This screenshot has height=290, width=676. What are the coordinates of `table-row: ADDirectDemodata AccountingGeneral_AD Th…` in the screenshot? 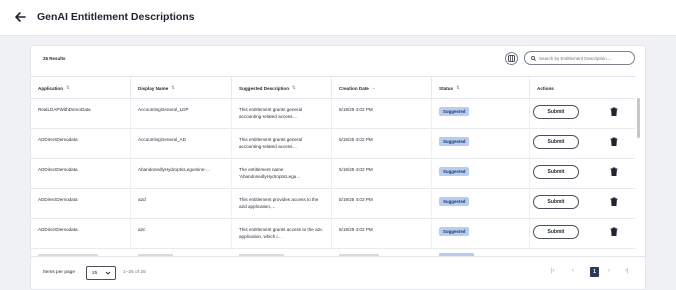 It's located at (333, 144).